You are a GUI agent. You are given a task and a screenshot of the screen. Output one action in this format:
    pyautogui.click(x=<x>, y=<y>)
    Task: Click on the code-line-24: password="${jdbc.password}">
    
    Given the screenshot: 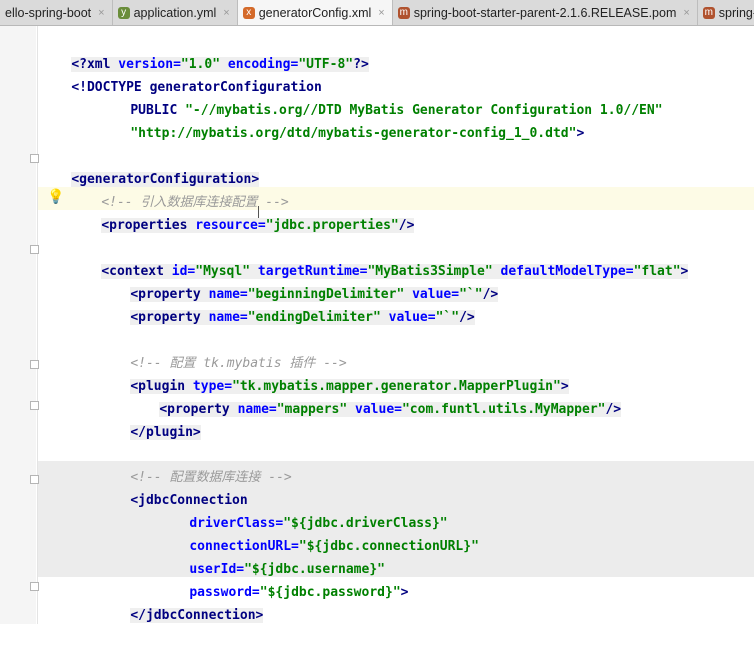 What is the action you would take?
    pyautogui.click(x=283, y=579)
    